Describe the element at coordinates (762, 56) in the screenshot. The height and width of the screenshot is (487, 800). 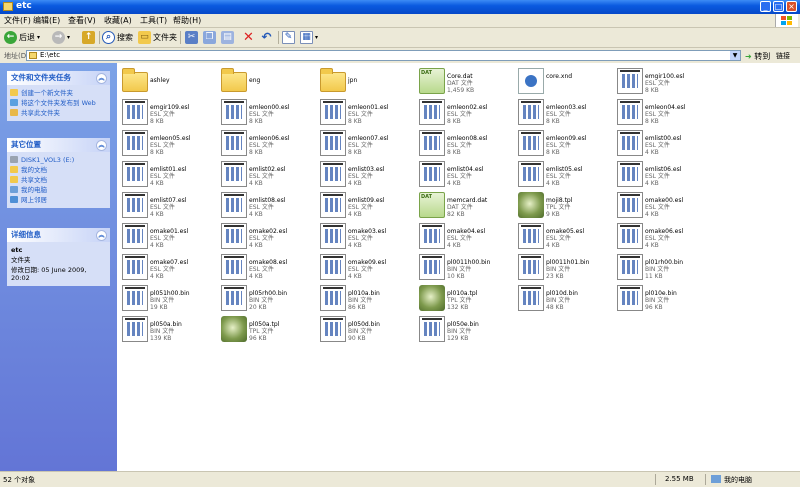
I see `go-label: 转到` at that location.